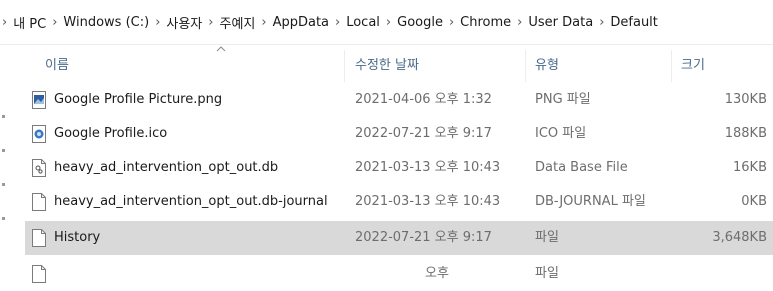 This screenshot has height=291, width=773. What do you see at coordinates (437, 273) in the screenshot?
I see `file-date: 오후` at bounding box center [437, 273].